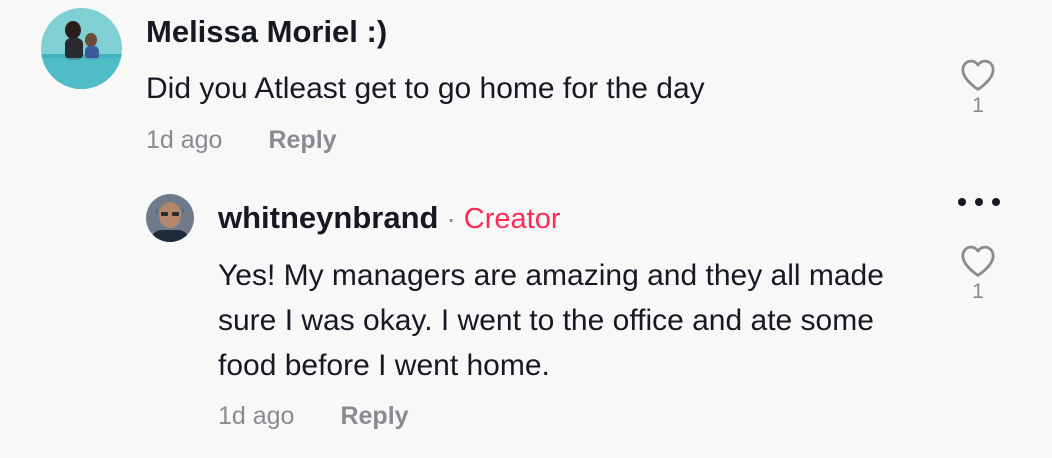 Image resolution: width=1052 pixels, height=458 pixels. I want to click on avatar-photo-creator, so click(170, 218).